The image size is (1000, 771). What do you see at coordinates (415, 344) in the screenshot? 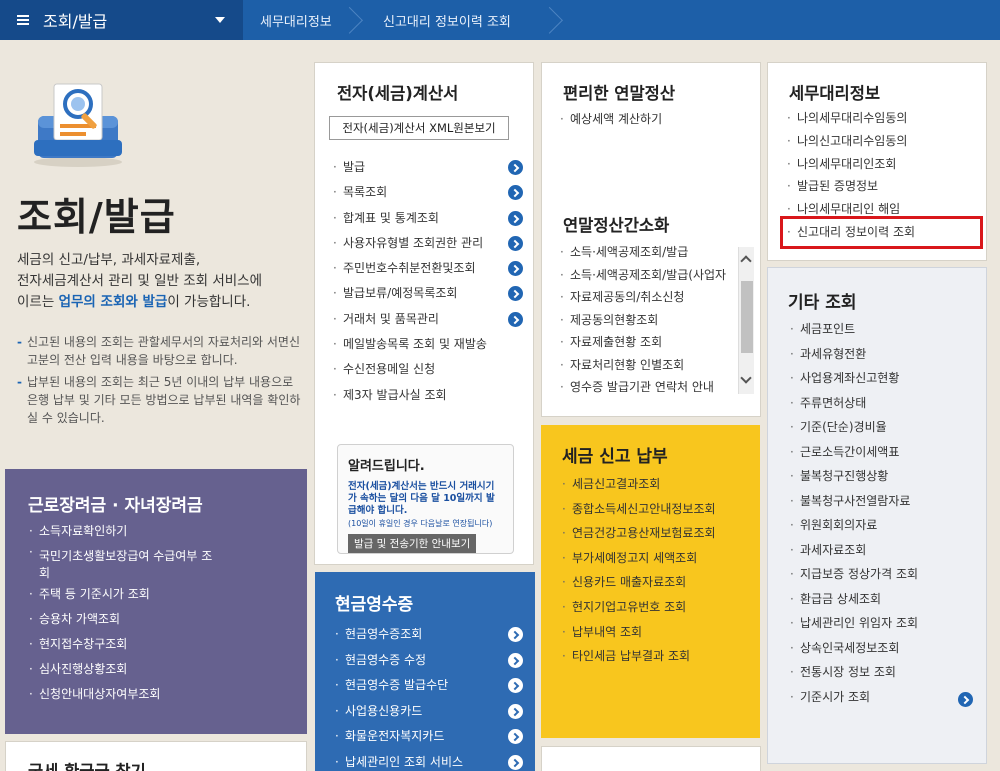
I see `menu-item-label: 메일발송목록 조회 및 재발송` at bounding box center [415, 344].